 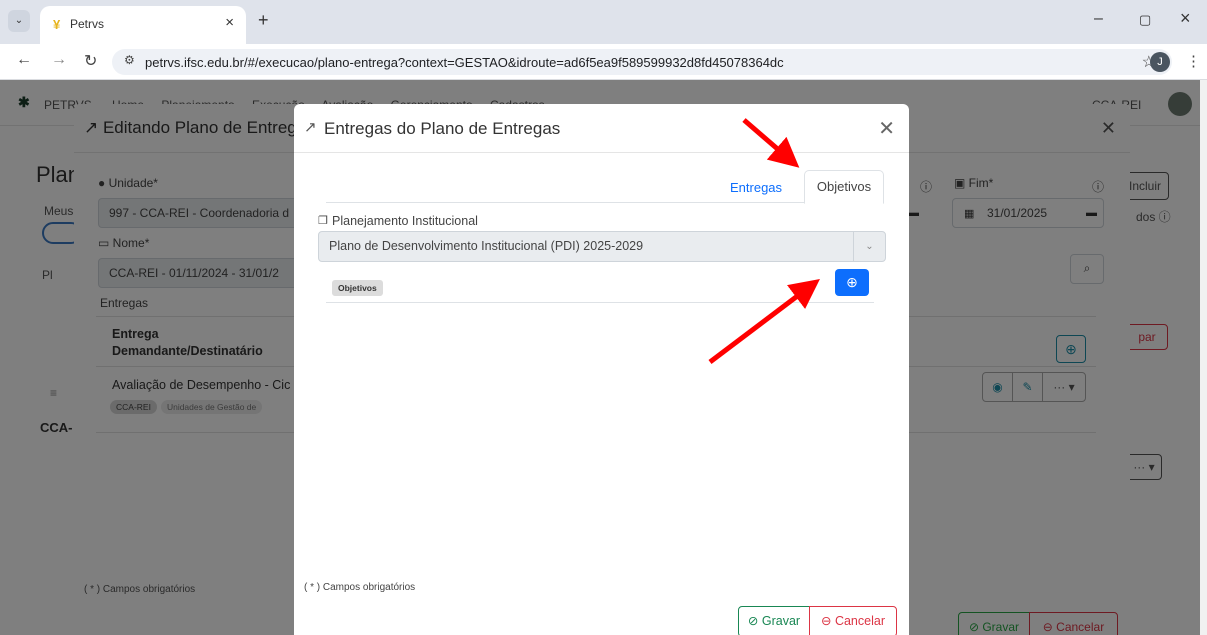 I want to click on external-link-icon: ↗, so click(x=310, y=127).